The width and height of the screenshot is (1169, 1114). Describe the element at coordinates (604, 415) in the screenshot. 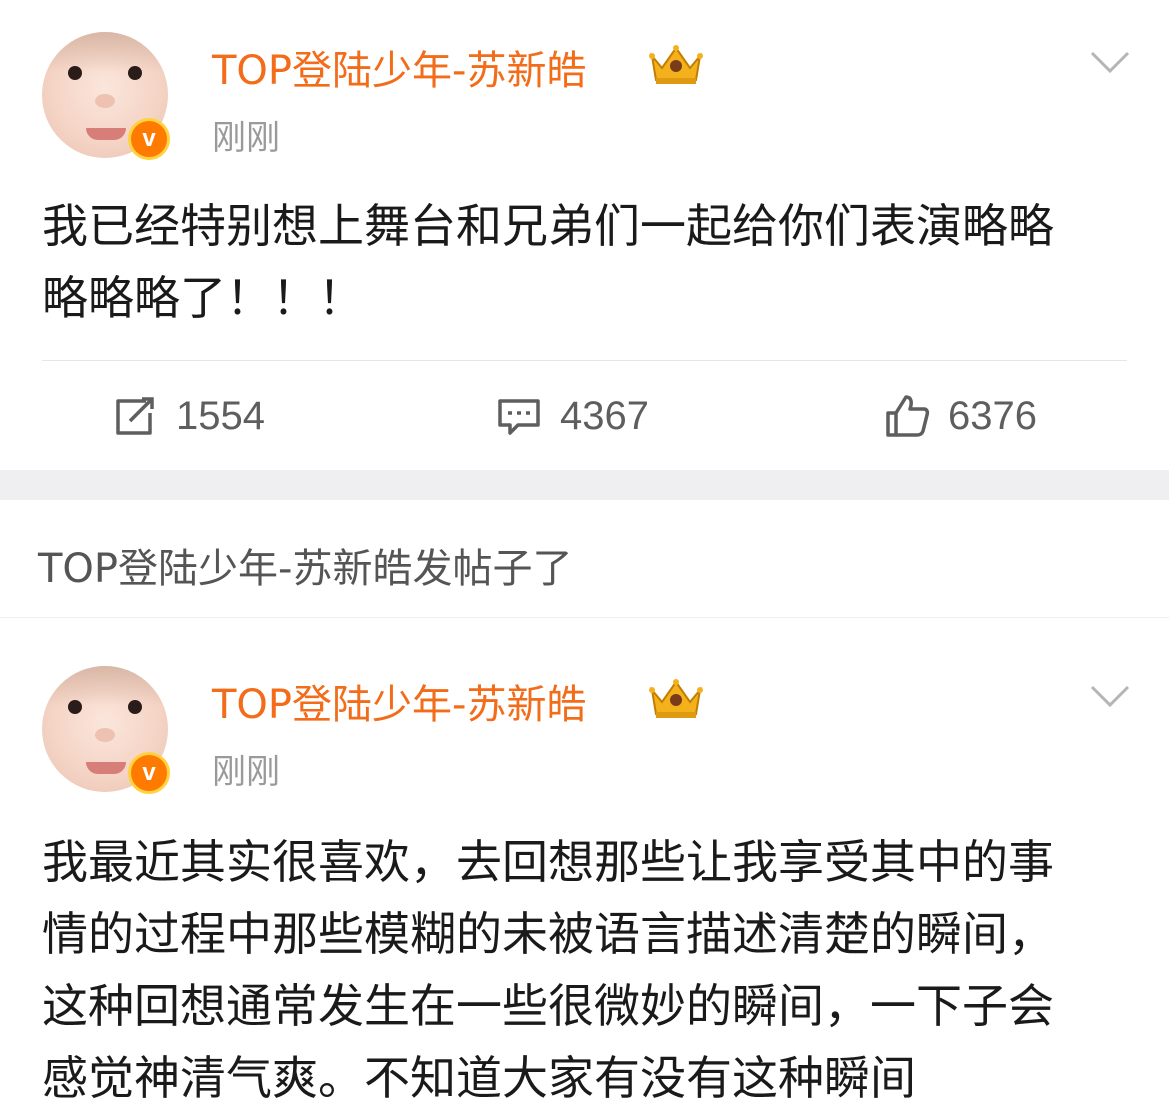

I see `comment-count: 4367` at that location.